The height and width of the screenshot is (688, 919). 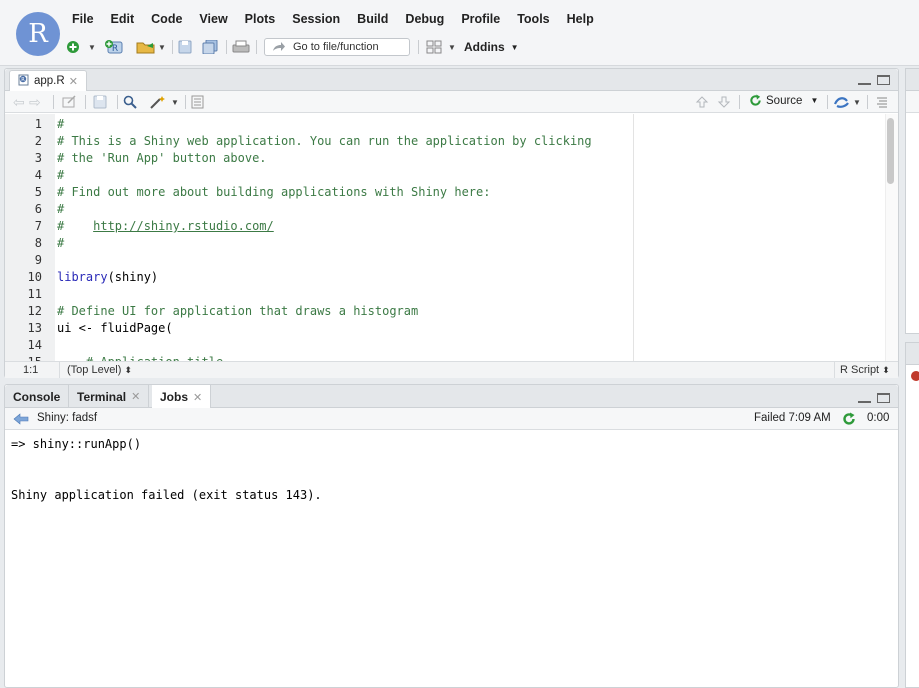 I want to click on r-file-icon: R, so click(x=24, y=81).